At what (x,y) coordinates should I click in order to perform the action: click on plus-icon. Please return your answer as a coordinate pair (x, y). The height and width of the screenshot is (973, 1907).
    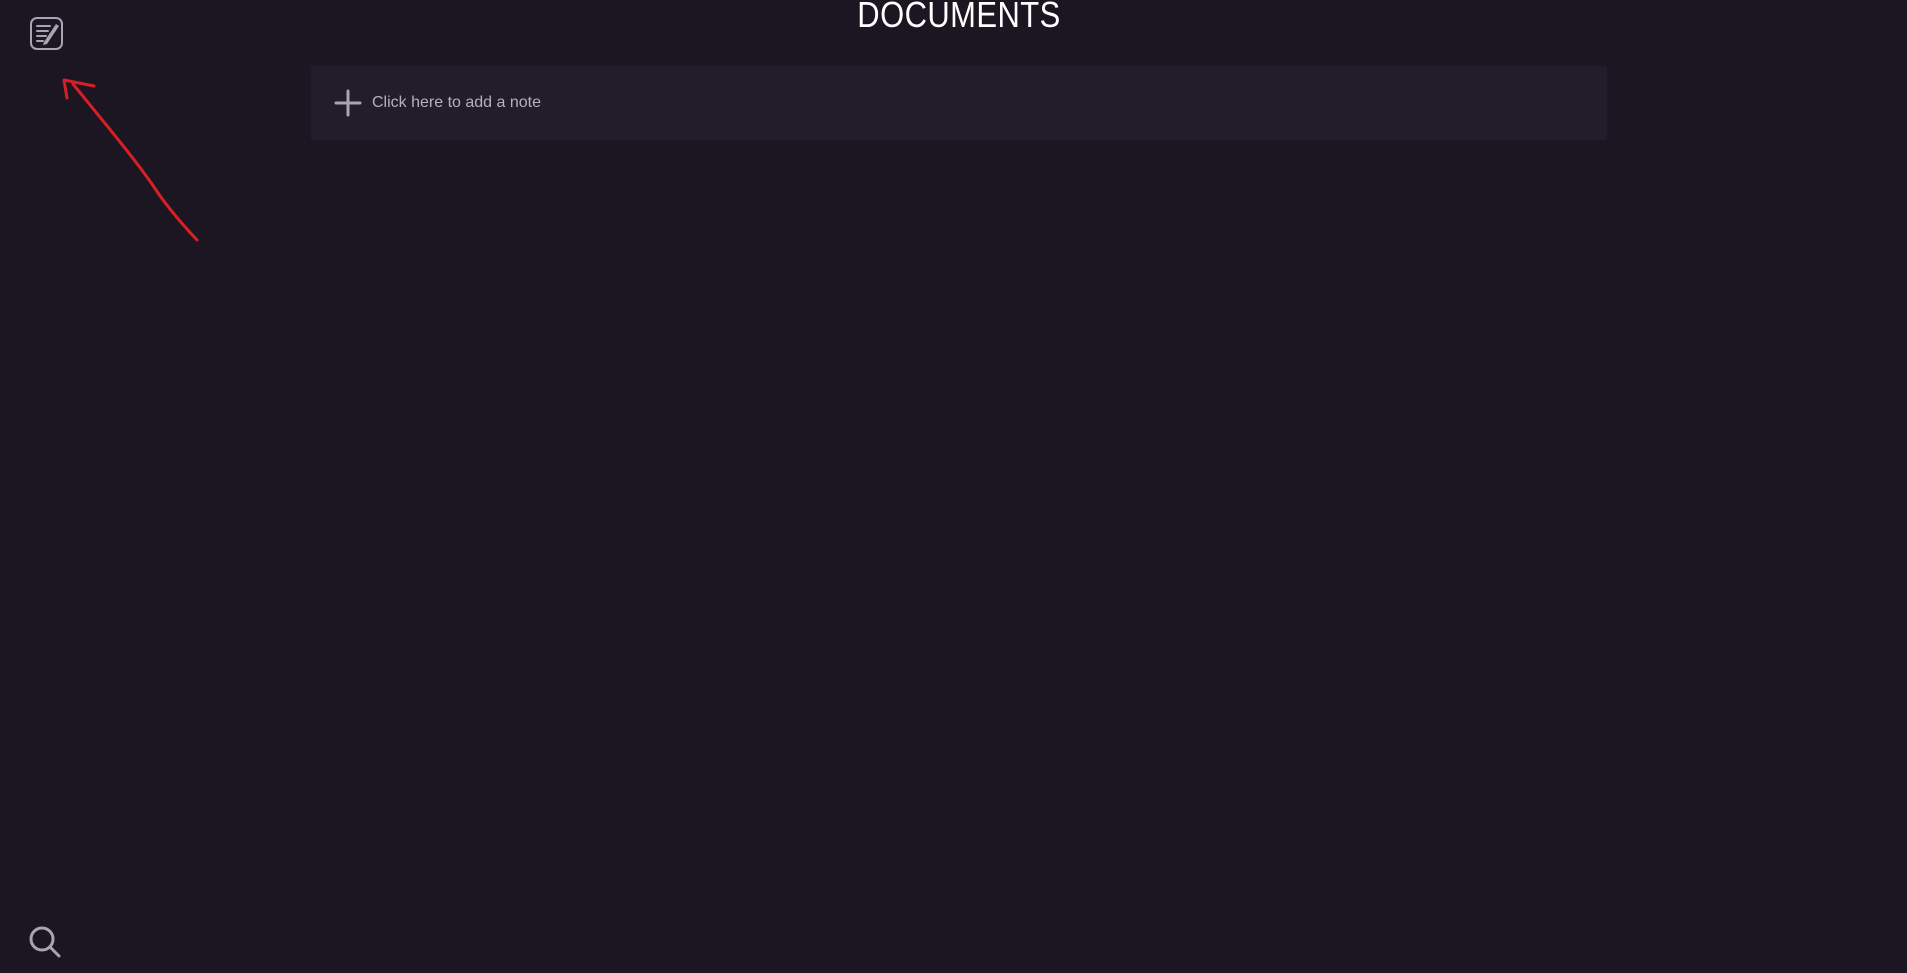
    Looking at the image, I should click on (348, 103).